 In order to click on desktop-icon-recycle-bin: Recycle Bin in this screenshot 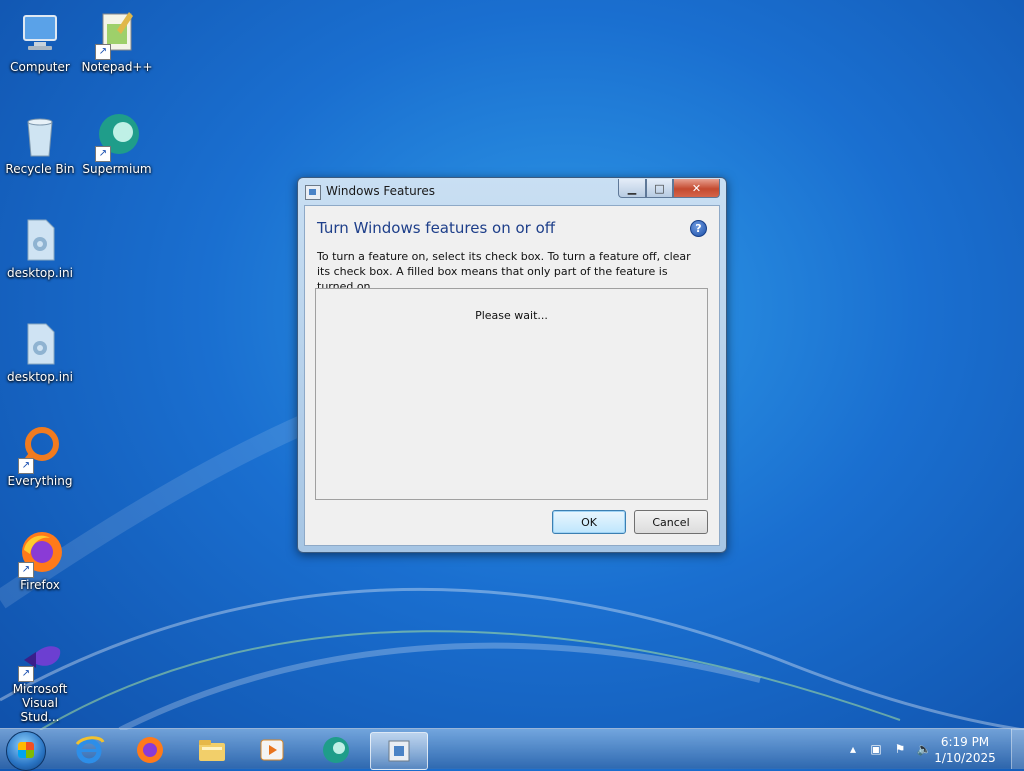, I will do `click(40, 144)`.